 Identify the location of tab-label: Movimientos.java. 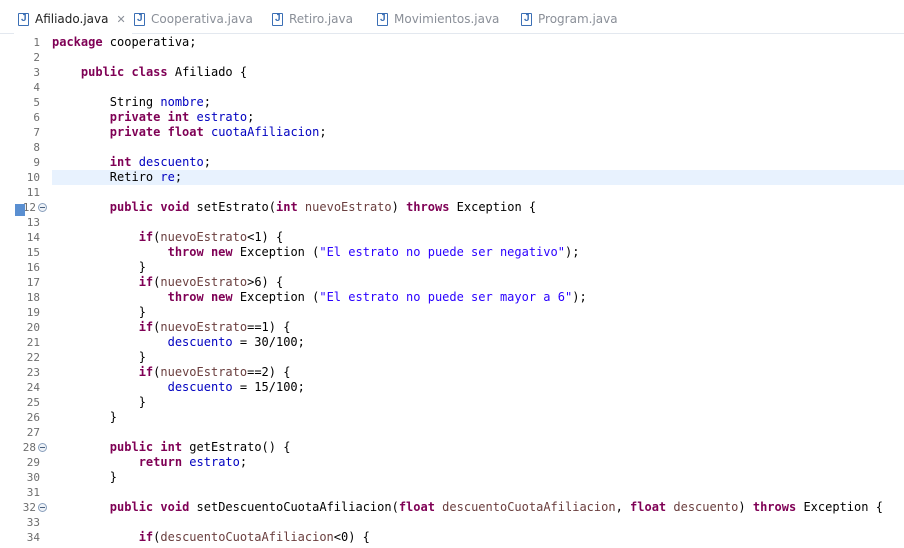
(447, 19).